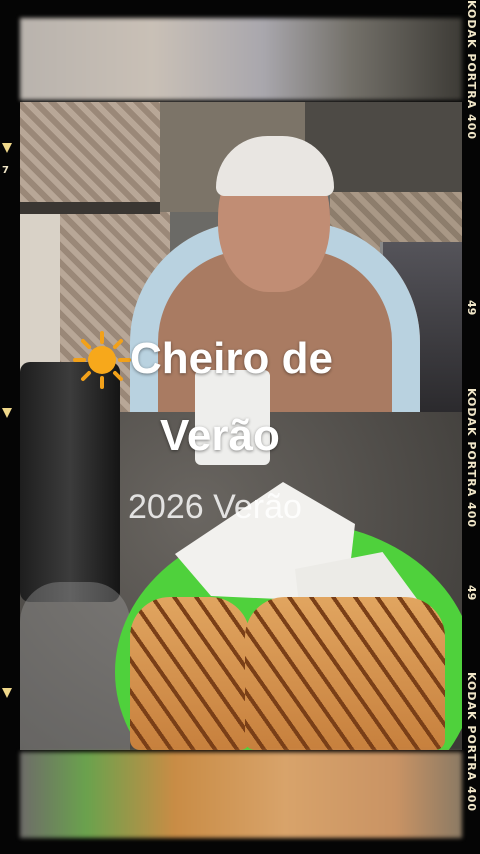 The image size is (480, 854). What do you see at coordinates (215, 507) in the screenshot?
I see `story-subtitle: 2026 Verão` at bounding box center [215, 507].